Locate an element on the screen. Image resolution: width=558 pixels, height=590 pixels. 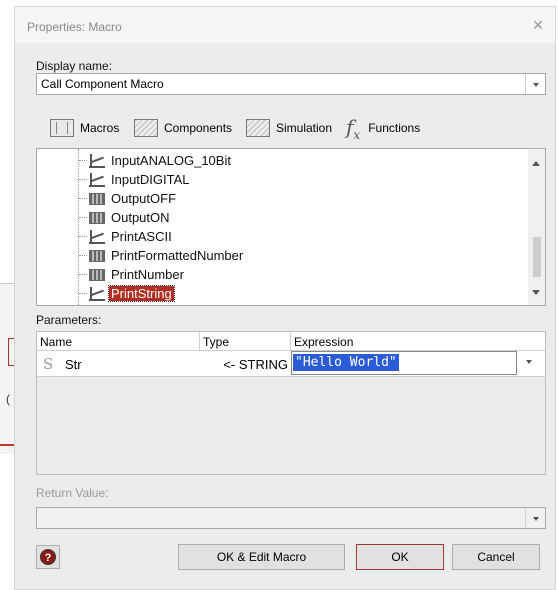
tree-item-selected: PrintString is located at coordinates (127, 293).